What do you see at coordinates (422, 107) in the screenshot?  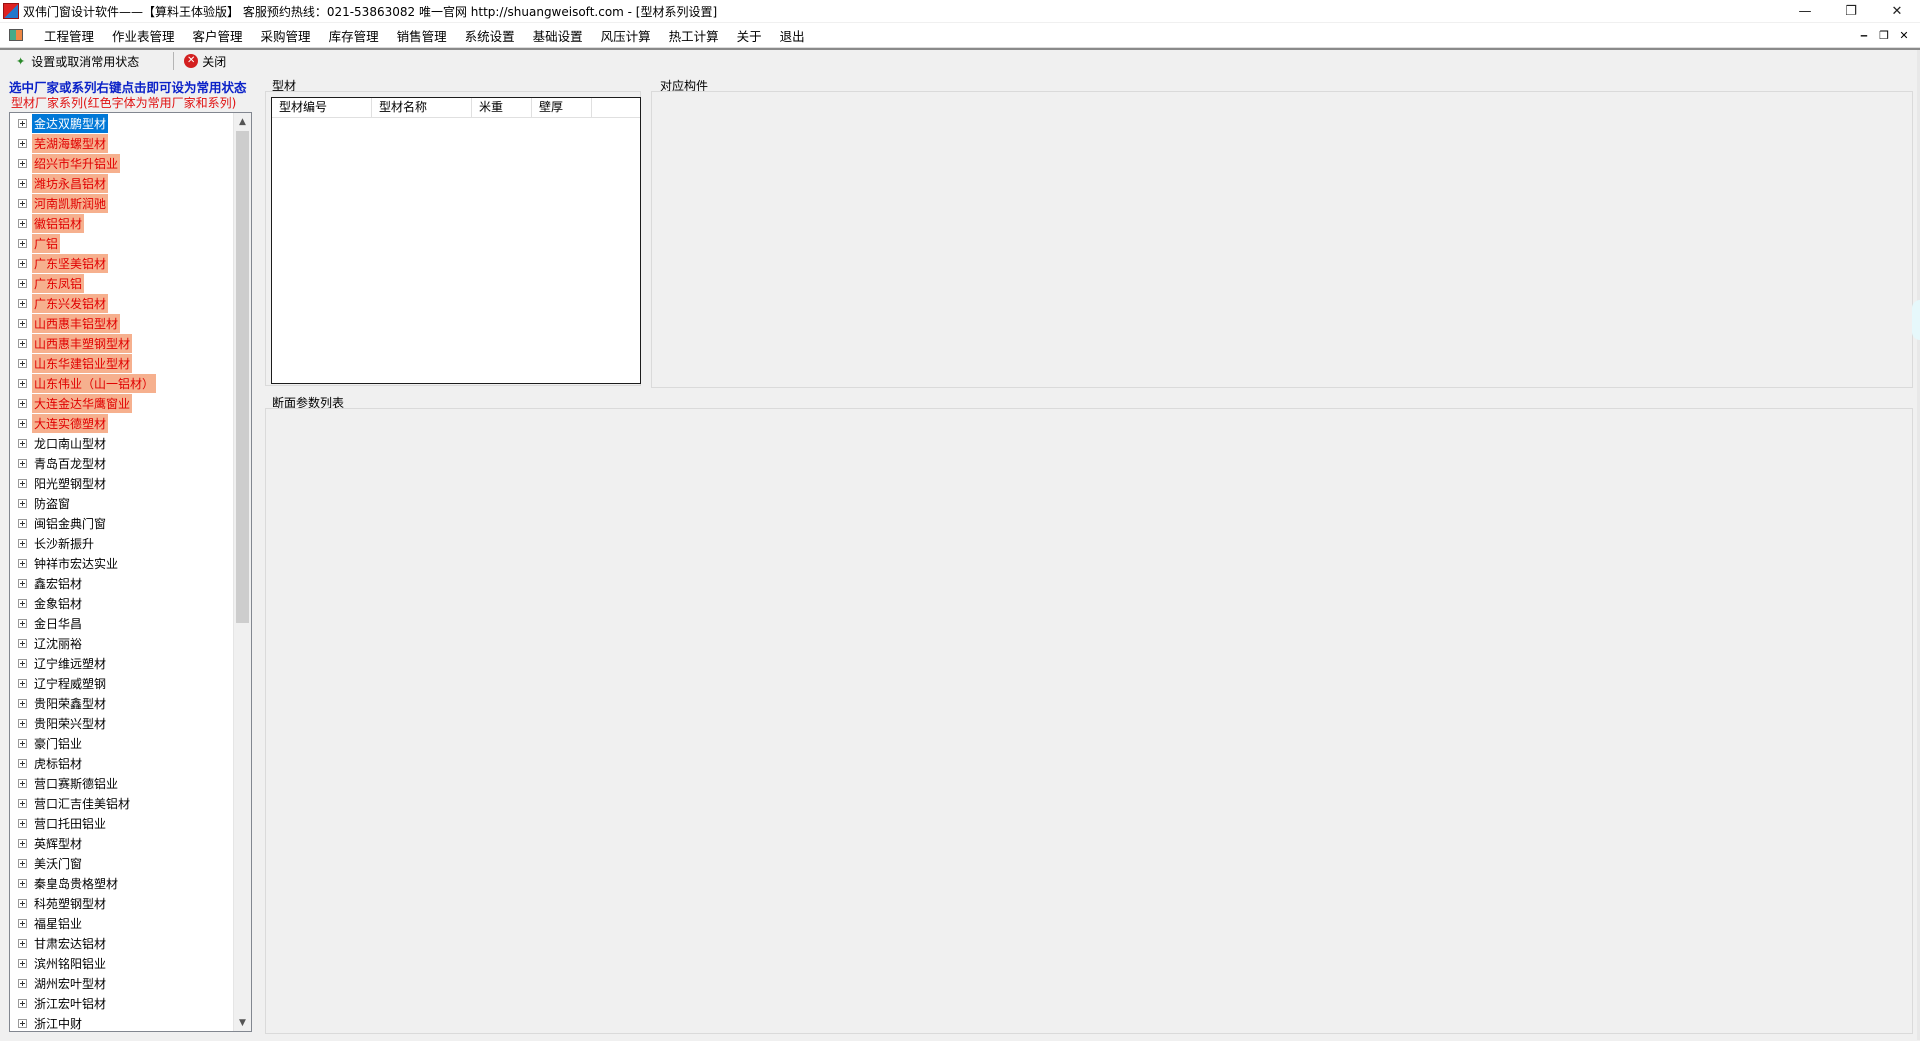 I see `col-profile-name: 型材名称` at bounding box center [422, 107].